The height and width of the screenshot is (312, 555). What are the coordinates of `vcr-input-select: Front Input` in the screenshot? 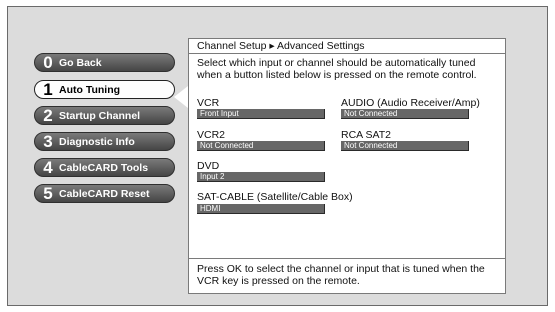 It's located at (261, 114).